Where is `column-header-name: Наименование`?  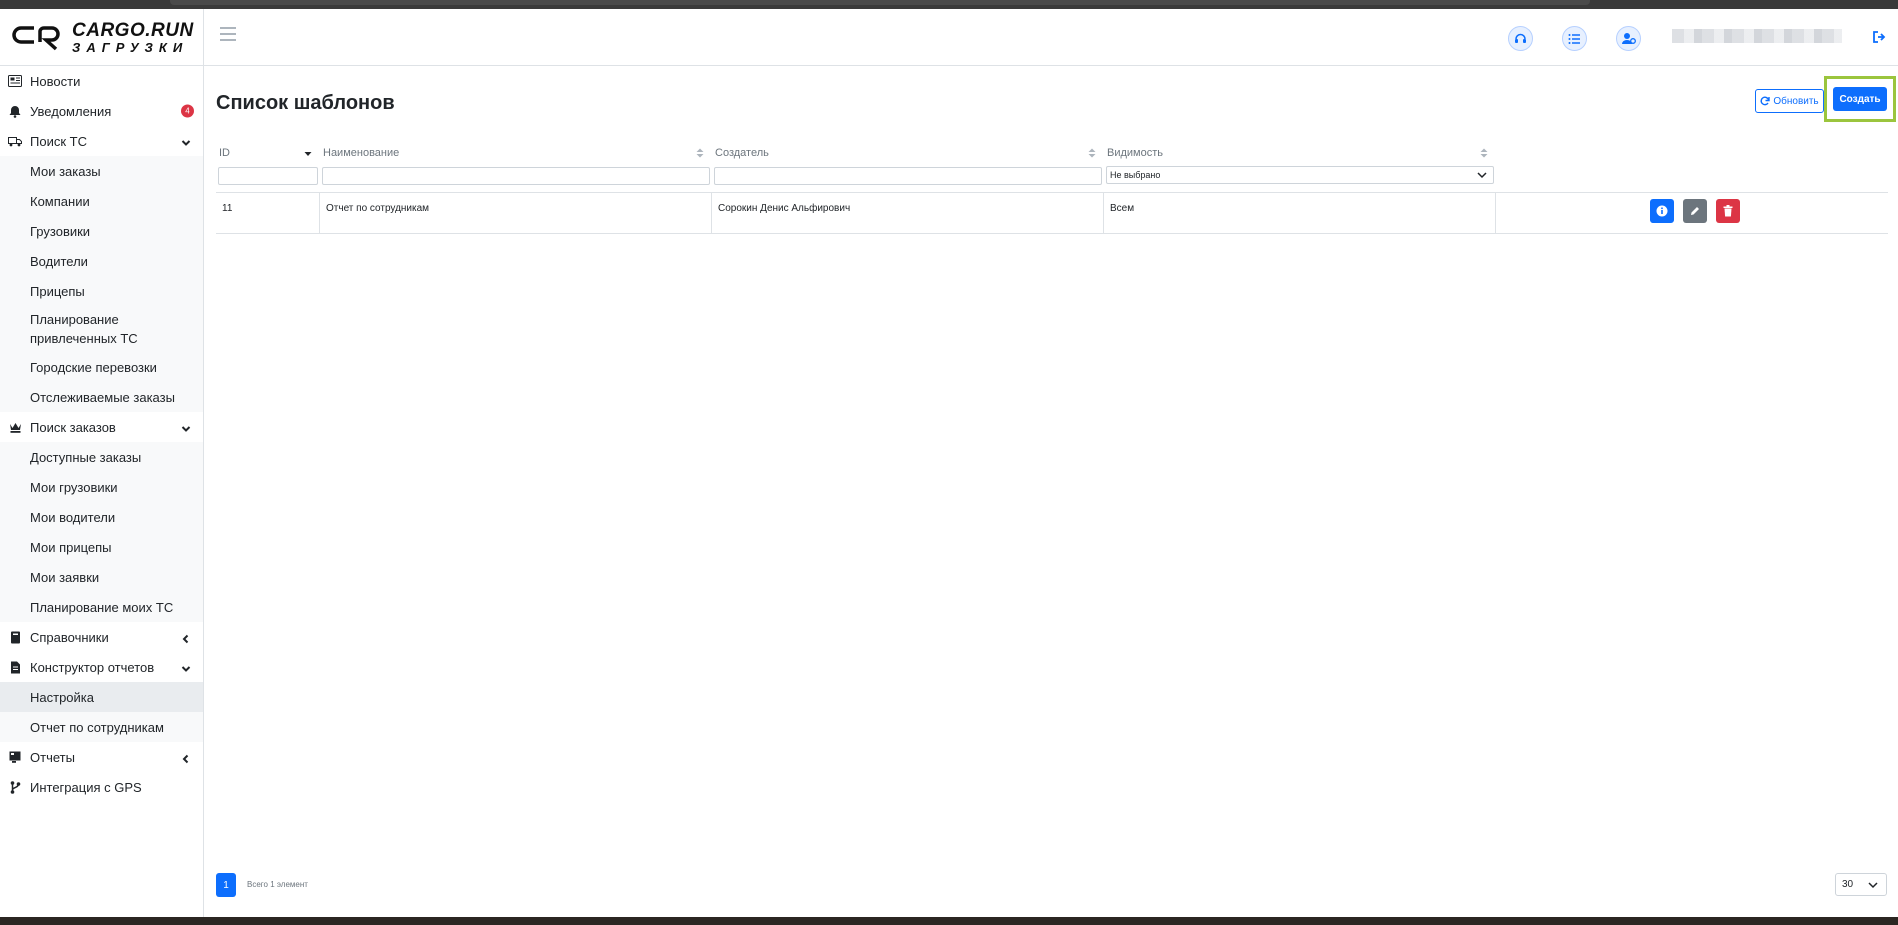 column-header-name: Наименование is located at coordinates (516, 153).